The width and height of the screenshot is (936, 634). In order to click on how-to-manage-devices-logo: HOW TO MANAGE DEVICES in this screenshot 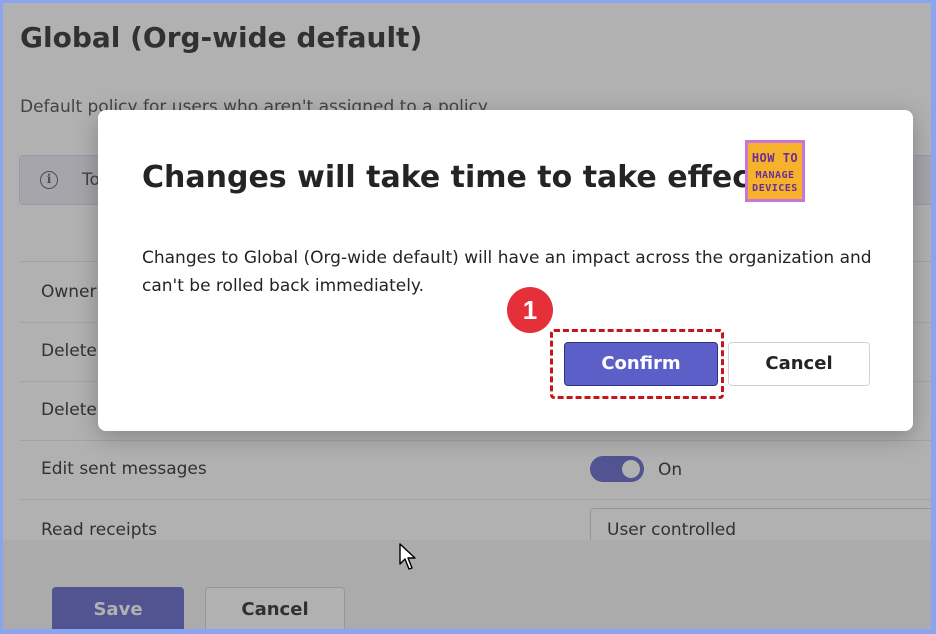, I will do `click(775, 171)`.